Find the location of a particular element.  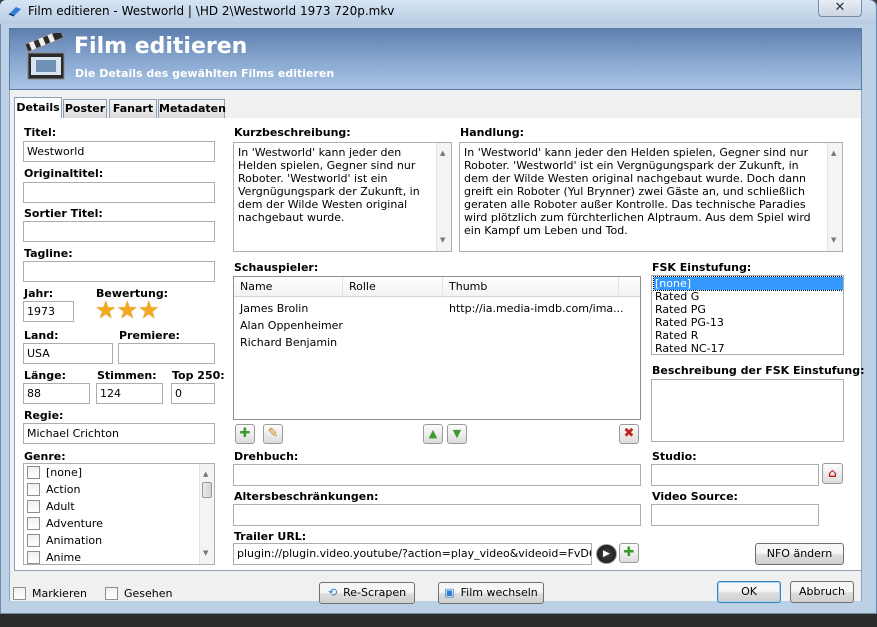

tab-details: Details is located at coordinates (38, 107).